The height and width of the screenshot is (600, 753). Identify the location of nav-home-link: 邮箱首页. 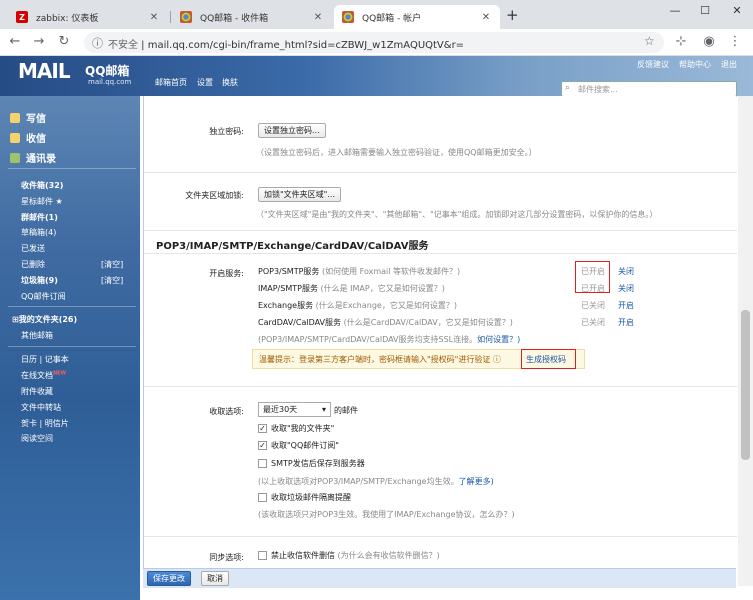
(171, 82).